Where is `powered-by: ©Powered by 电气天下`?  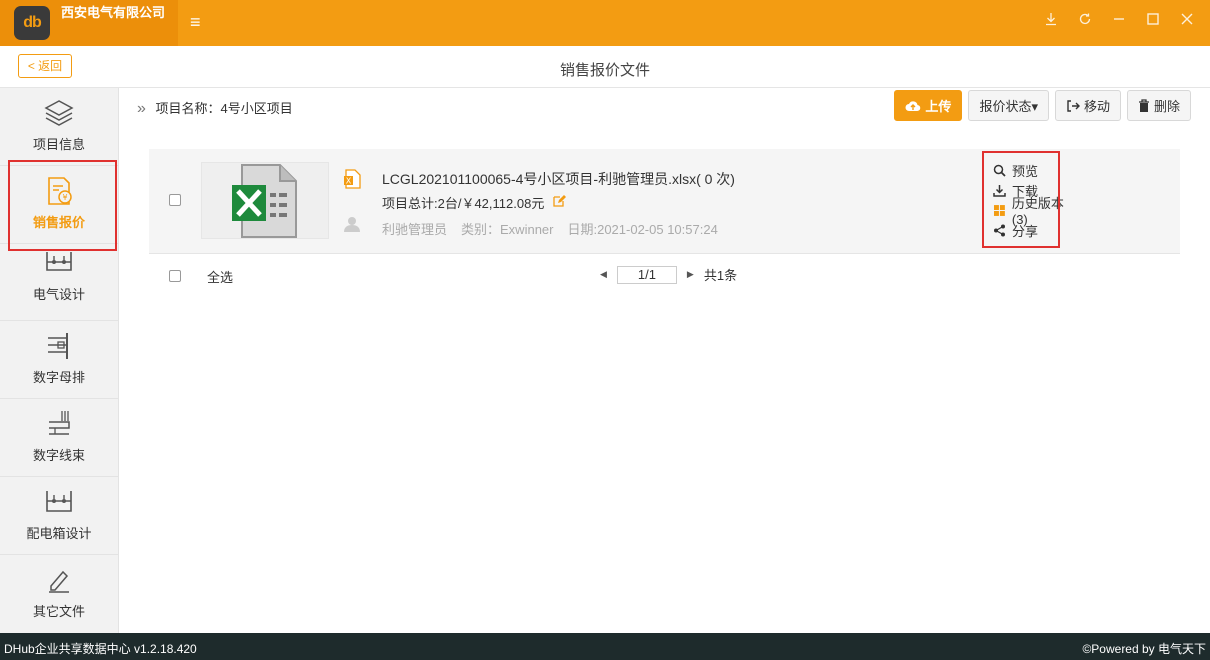 powered-by: ©Powered by 电气天下 is located at coordinates (1144, 649).